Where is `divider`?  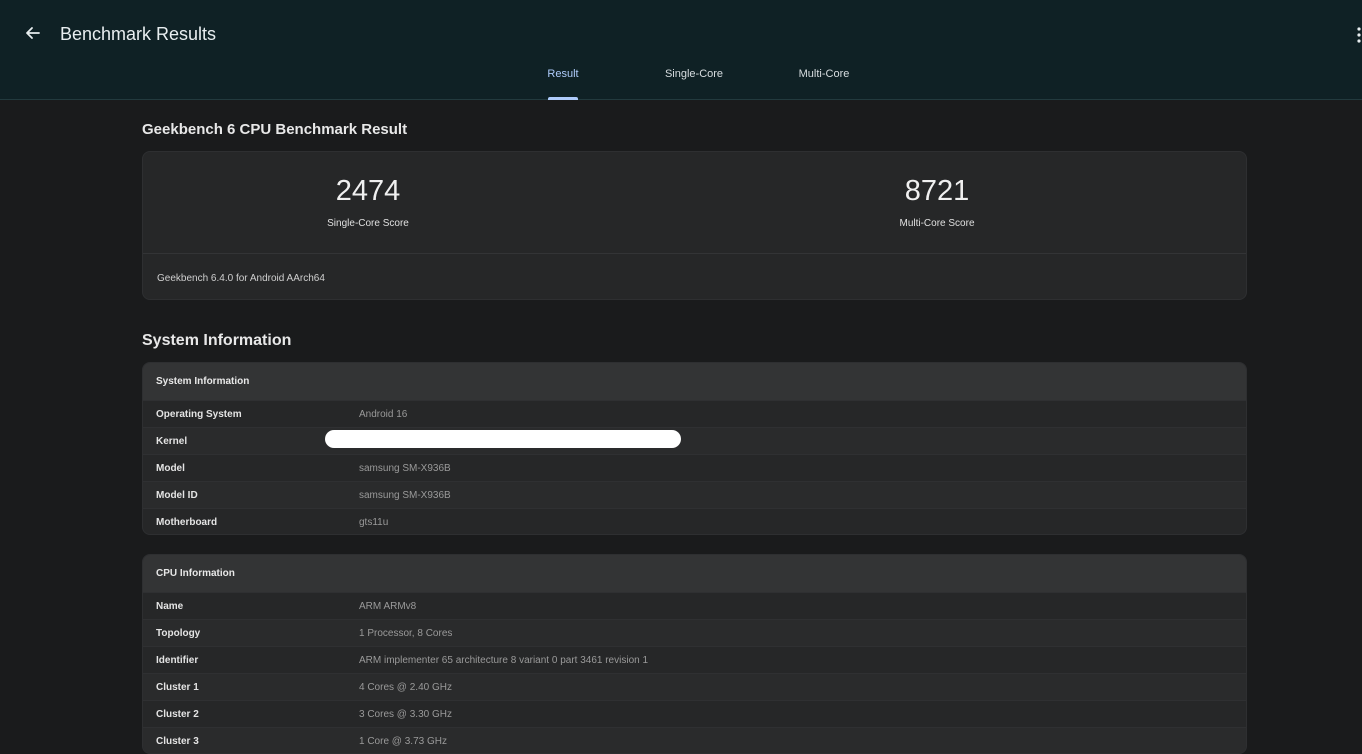
divider is located at coordinates (694, 253).